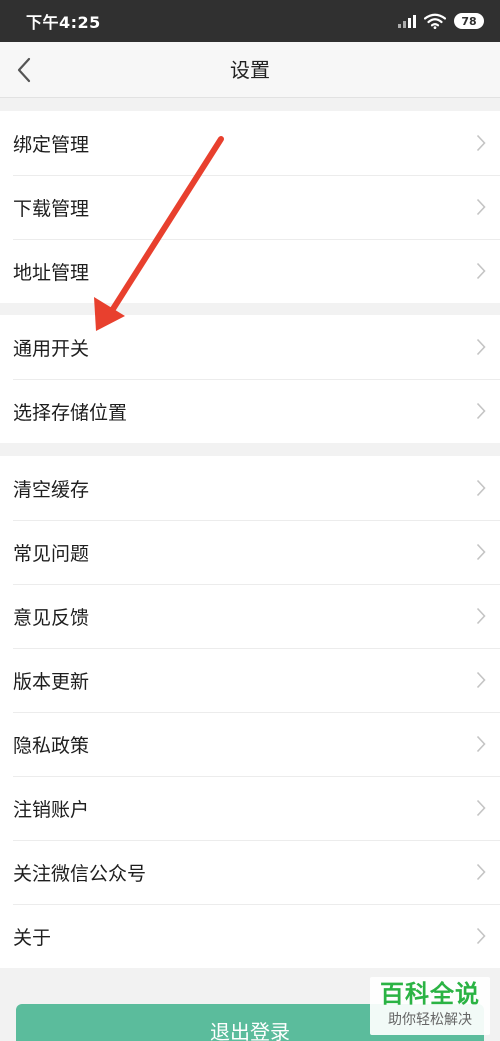 This screenshot has width=500, height=1041. I want to click on watermark-subtitle: 助你轻松解决, so click(430, 1020).